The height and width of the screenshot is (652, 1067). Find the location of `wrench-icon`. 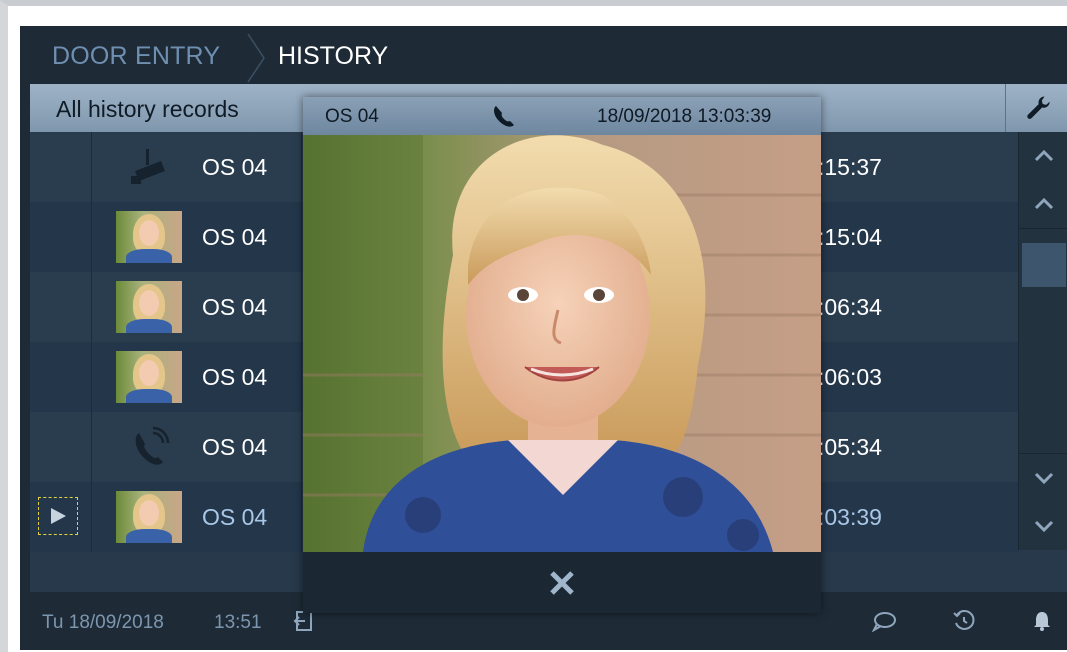

wrench-icon is located at coordinates (1038, 107).